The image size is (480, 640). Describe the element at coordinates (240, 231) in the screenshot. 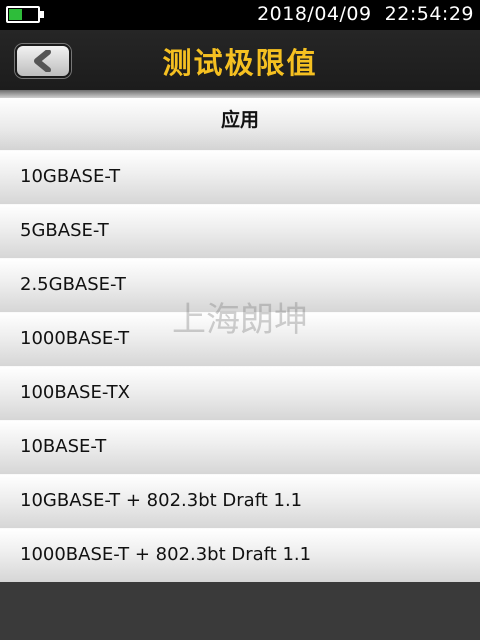

I see `list-item-5gbase-t: 5GBASE-T` at that location.